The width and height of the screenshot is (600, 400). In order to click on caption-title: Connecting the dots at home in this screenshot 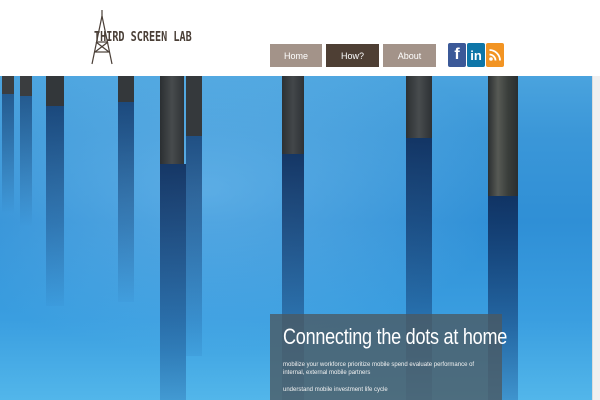, I will do `click(395, 336)`.